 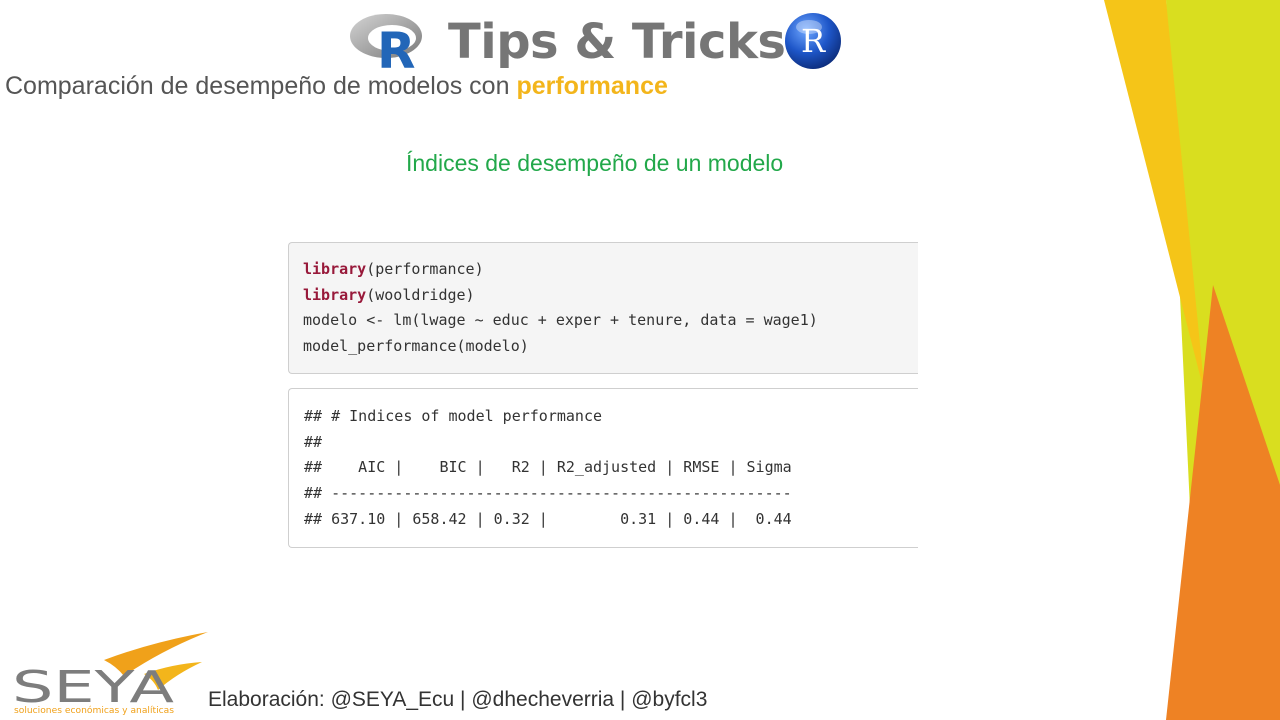 What do you see at coordinates (425, 269) in the screenshot?
I see `code-text: (performance)` at bounding box center [425, 269].